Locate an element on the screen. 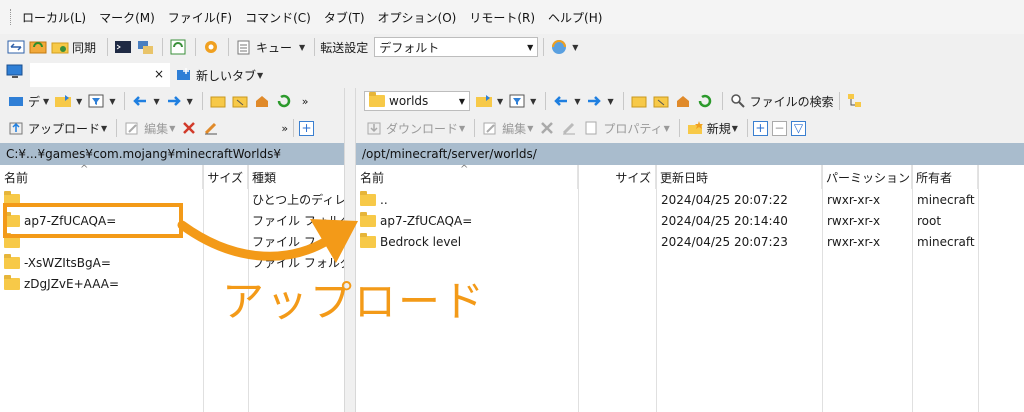 The height and width of the screenshot is (412, 1024). globe-sync-icon is located at coordinates (559, 47).